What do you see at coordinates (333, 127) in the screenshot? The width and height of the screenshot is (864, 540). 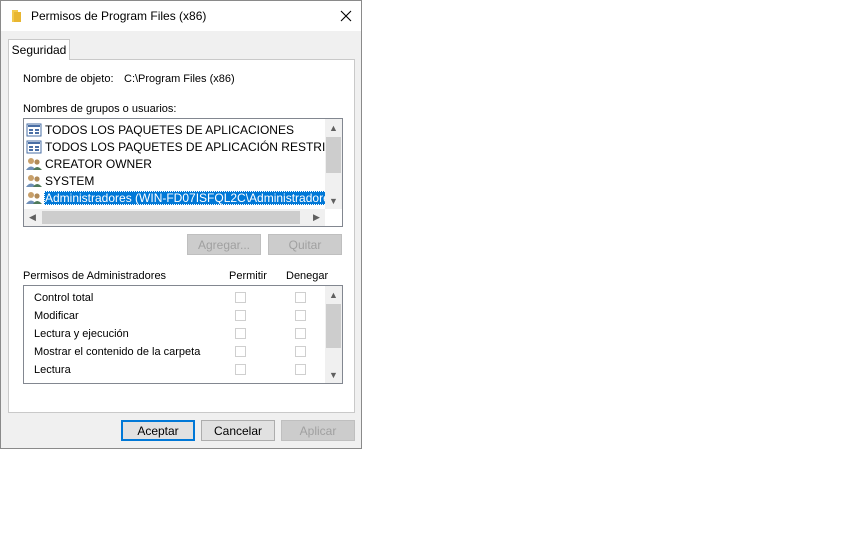 I see `scroll-up-arrow-icon: ▲` at bounding box center [333, 127].